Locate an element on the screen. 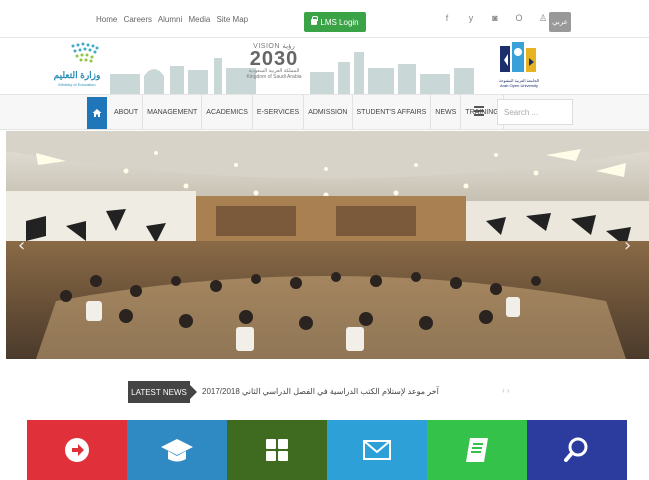  slider-next-arrow: › is located at coordinates (627, 245).